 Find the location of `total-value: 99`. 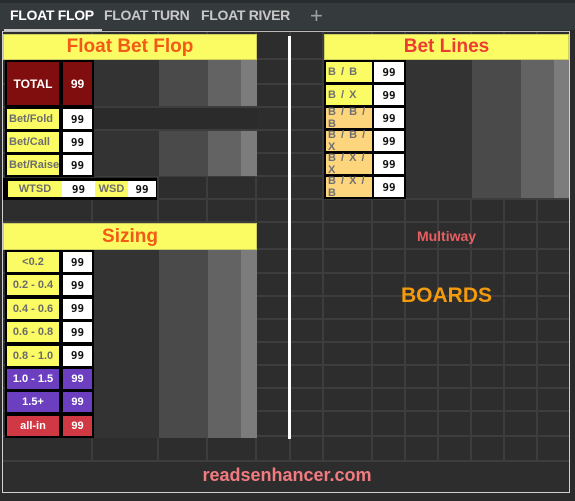

total-value: 99 is located at coordinates (77, 83).